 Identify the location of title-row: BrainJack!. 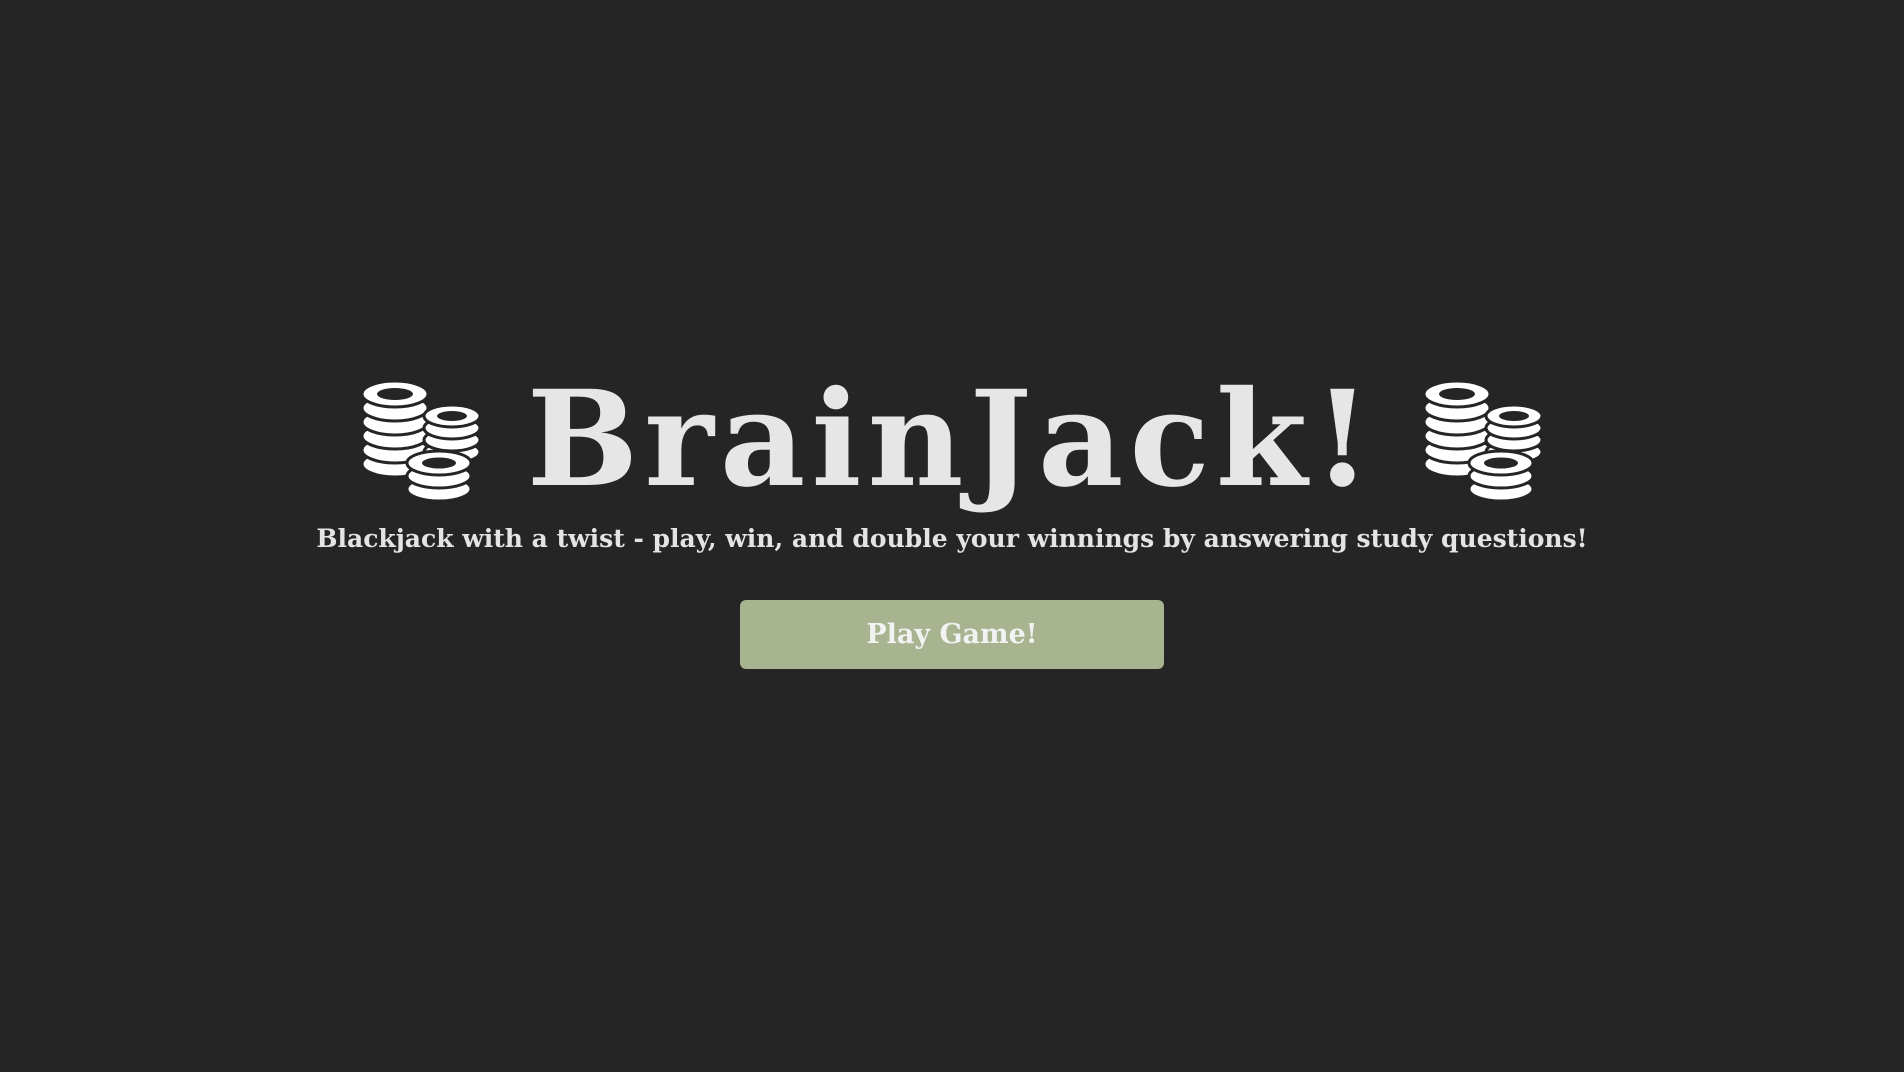
(952, 440).